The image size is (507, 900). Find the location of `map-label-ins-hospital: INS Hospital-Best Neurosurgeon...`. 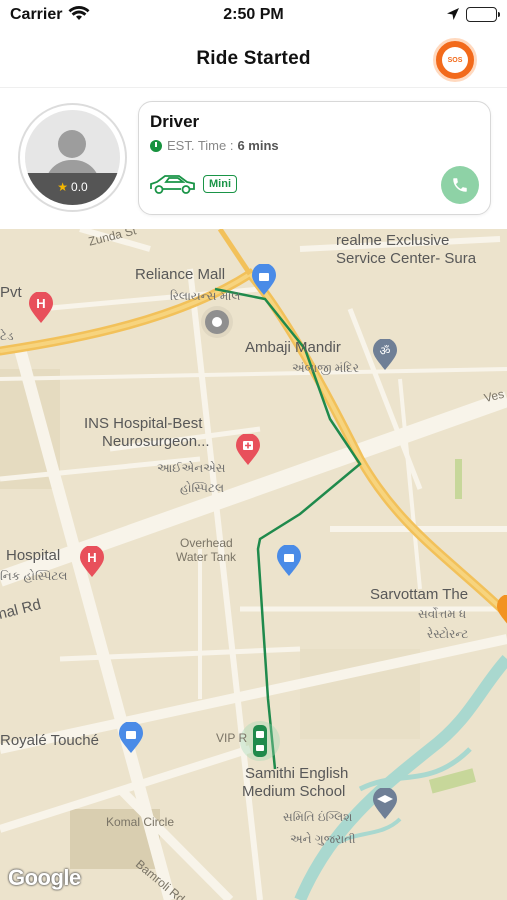

map-label-ins-hospital: INS Hospital-Best Neurosurgeon... is located at coordinates (147, 432).